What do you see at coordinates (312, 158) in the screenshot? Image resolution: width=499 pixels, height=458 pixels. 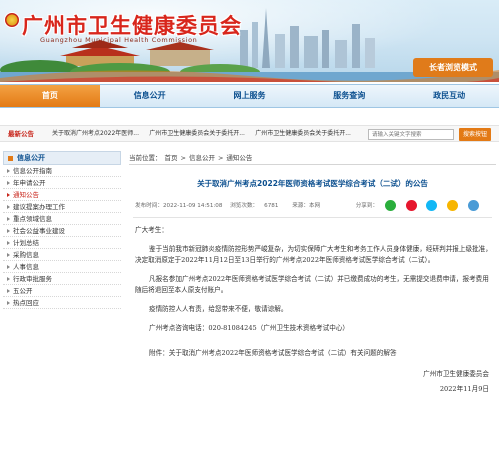 I see `breadcrumb: 当前位置： 首页 > 信息公开 > 通知公告` at bounding box center [312, 158].